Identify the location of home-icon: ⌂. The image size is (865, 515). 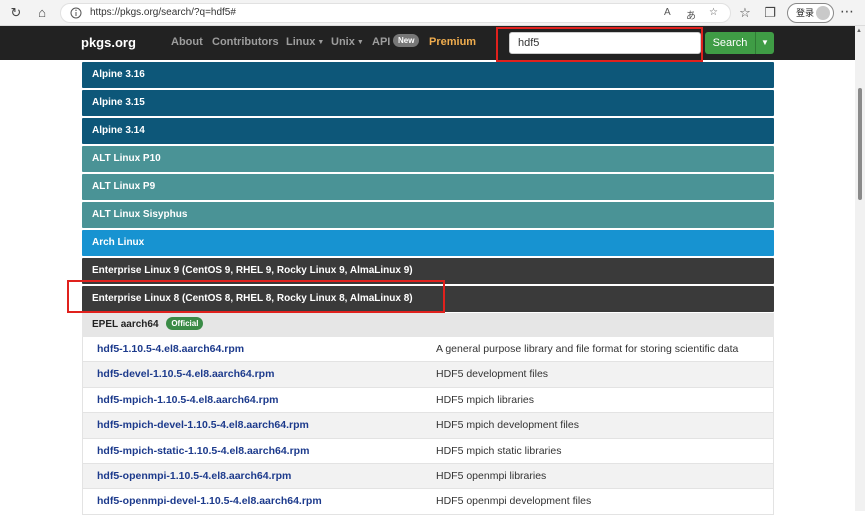
(42, 13).